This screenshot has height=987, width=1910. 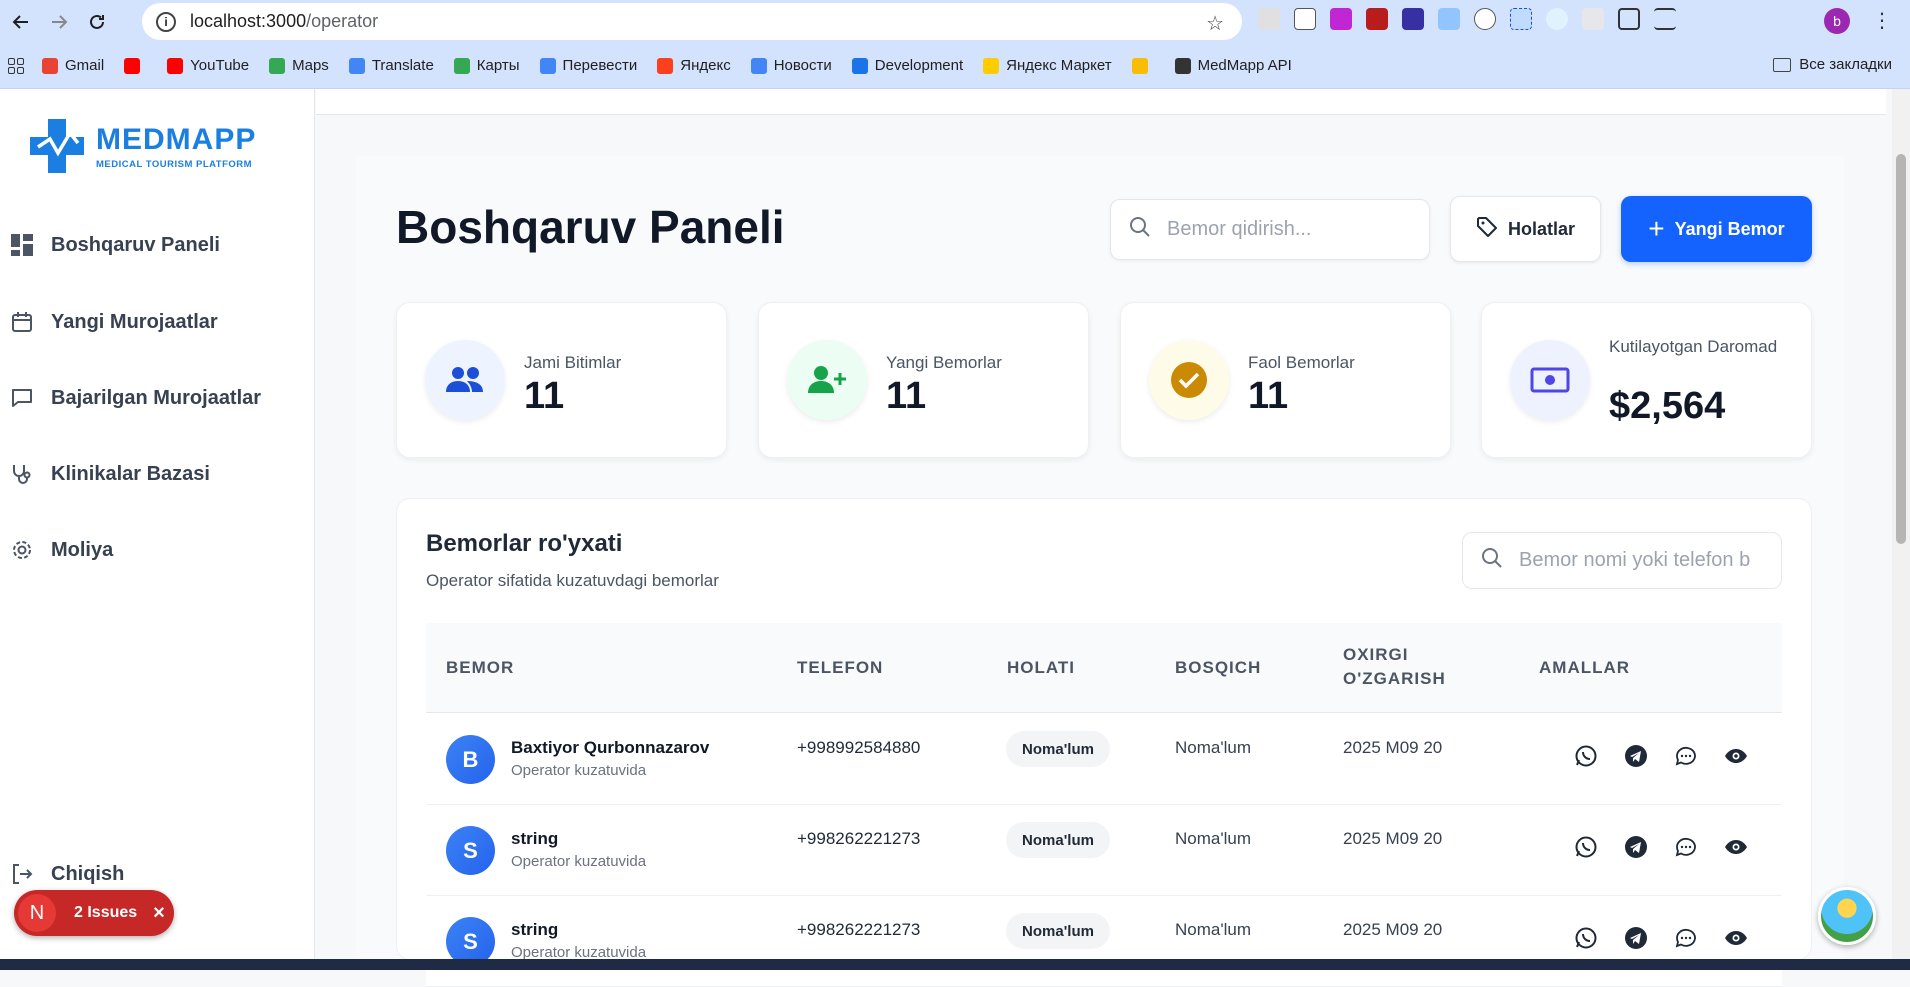 What do you see at coordinates (97, 22) in the screenshot?
I see `reload-icon` at bounding box center [97, 22].